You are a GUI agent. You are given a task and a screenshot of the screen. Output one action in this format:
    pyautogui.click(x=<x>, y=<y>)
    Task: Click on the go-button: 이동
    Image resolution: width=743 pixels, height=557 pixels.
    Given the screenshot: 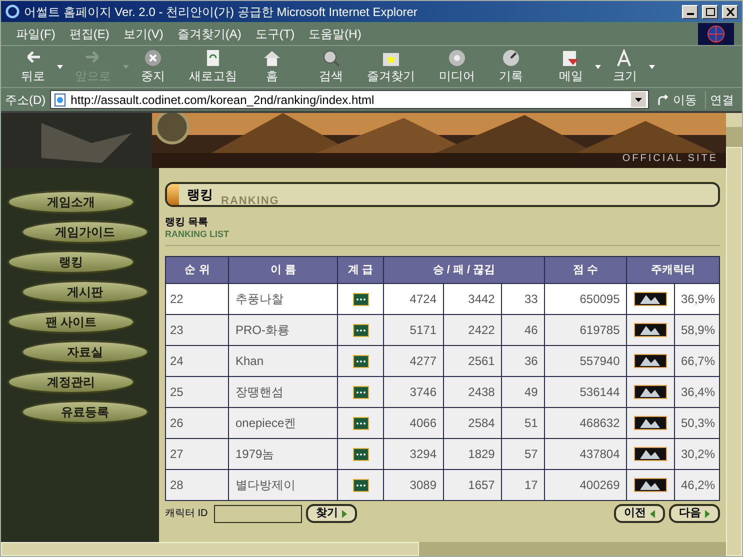 What is the action you would take?
    pyautogui.click(x=677, y=99)
    